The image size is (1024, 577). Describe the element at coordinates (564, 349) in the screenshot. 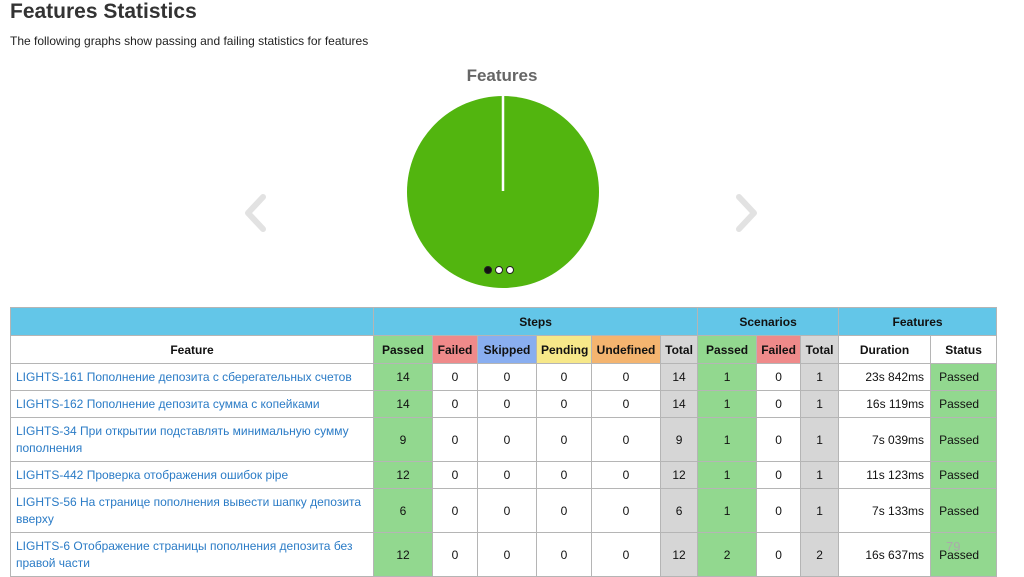

I see `col-header-steps-pending: Pending` at that location.